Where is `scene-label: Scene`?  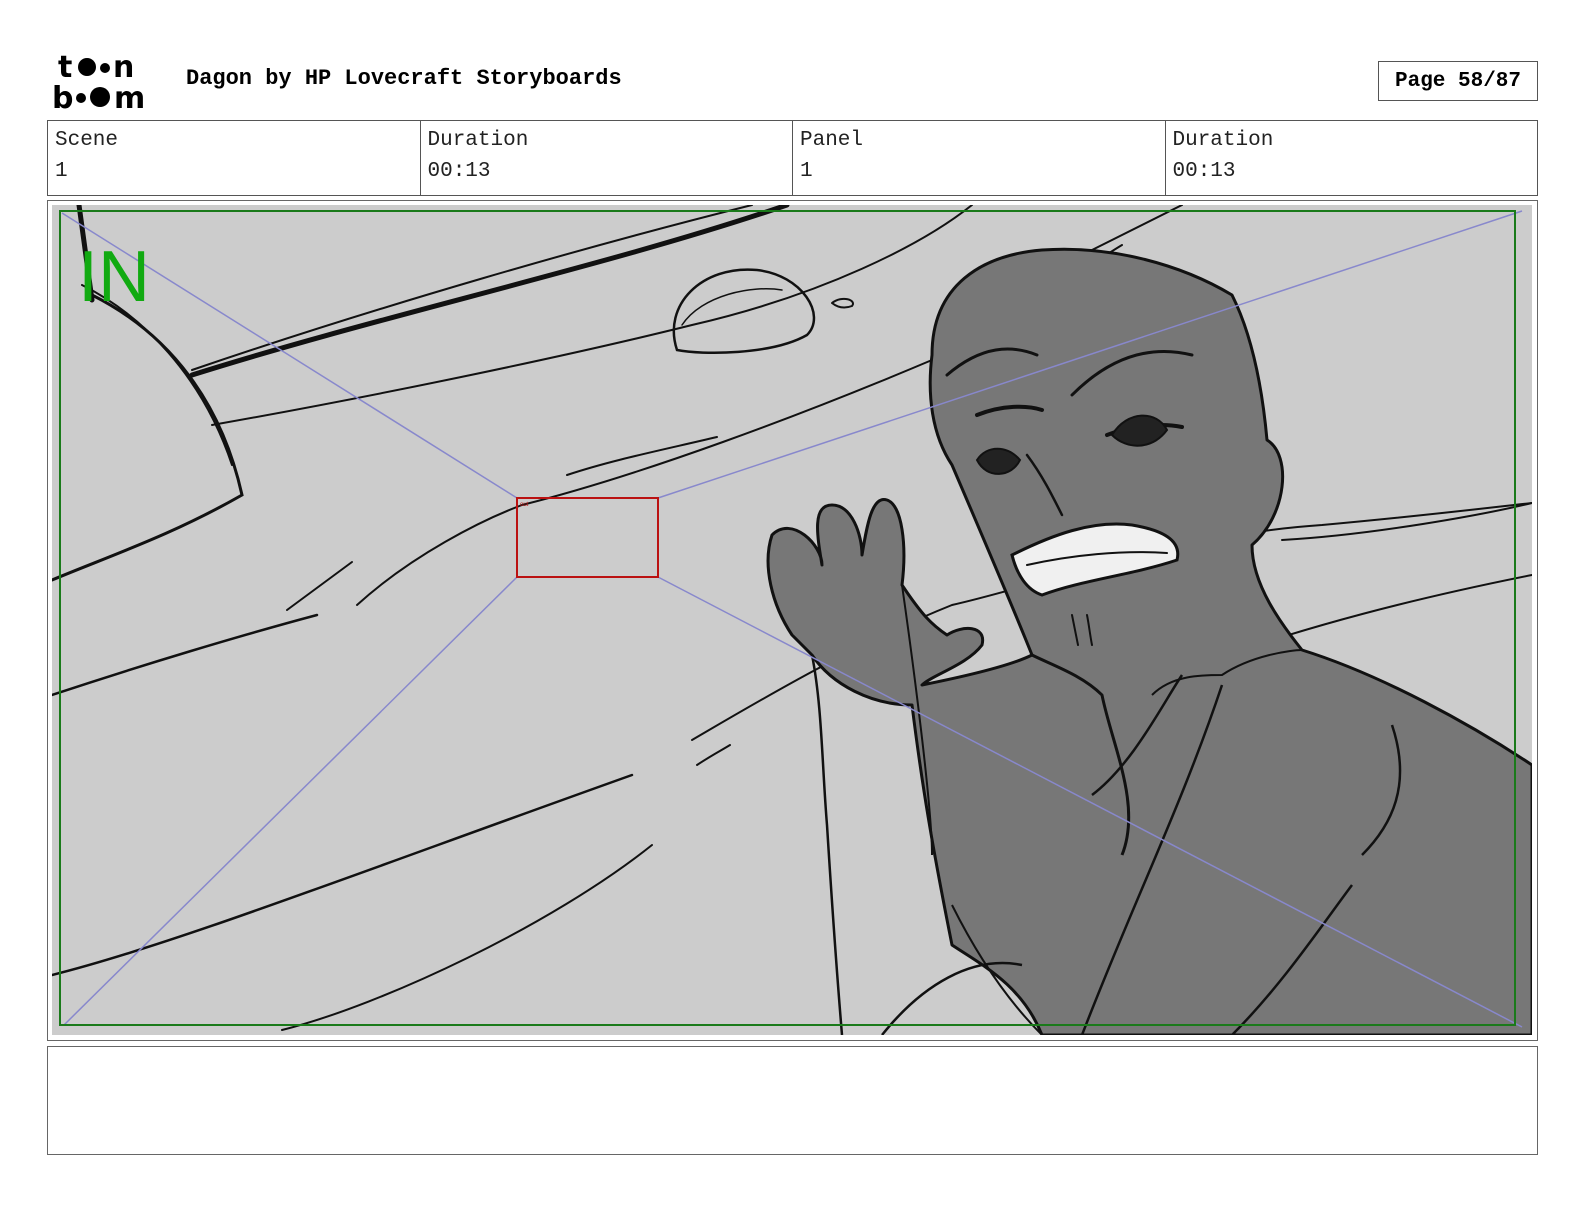 scene-label: Scene is located at coordinates (87, 140).